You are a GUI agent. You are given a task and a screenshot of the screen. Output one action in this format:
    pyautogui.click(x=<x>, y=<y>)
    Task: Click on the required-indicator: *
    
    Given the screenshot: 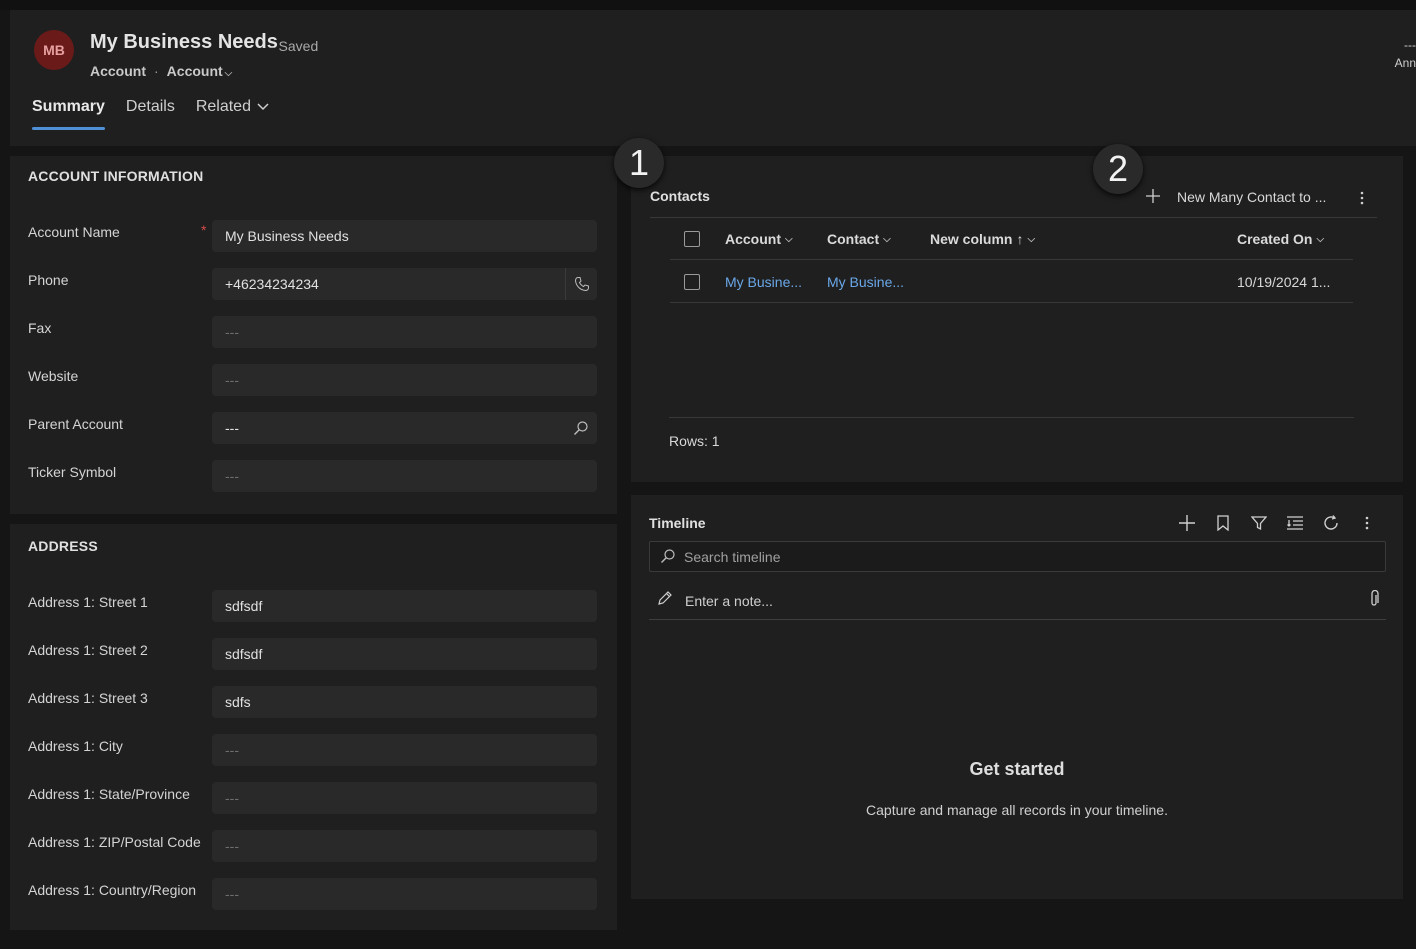 What is the action you would take?
    pyautogui.click(x=204, y=230)
    